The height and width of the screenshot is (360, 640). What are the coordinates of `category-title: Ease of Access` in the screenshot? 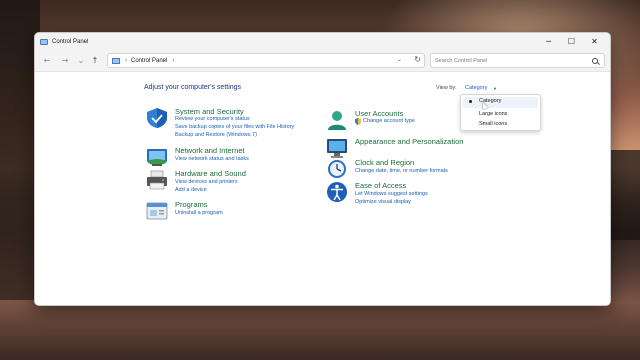 It's located at (380, 185).